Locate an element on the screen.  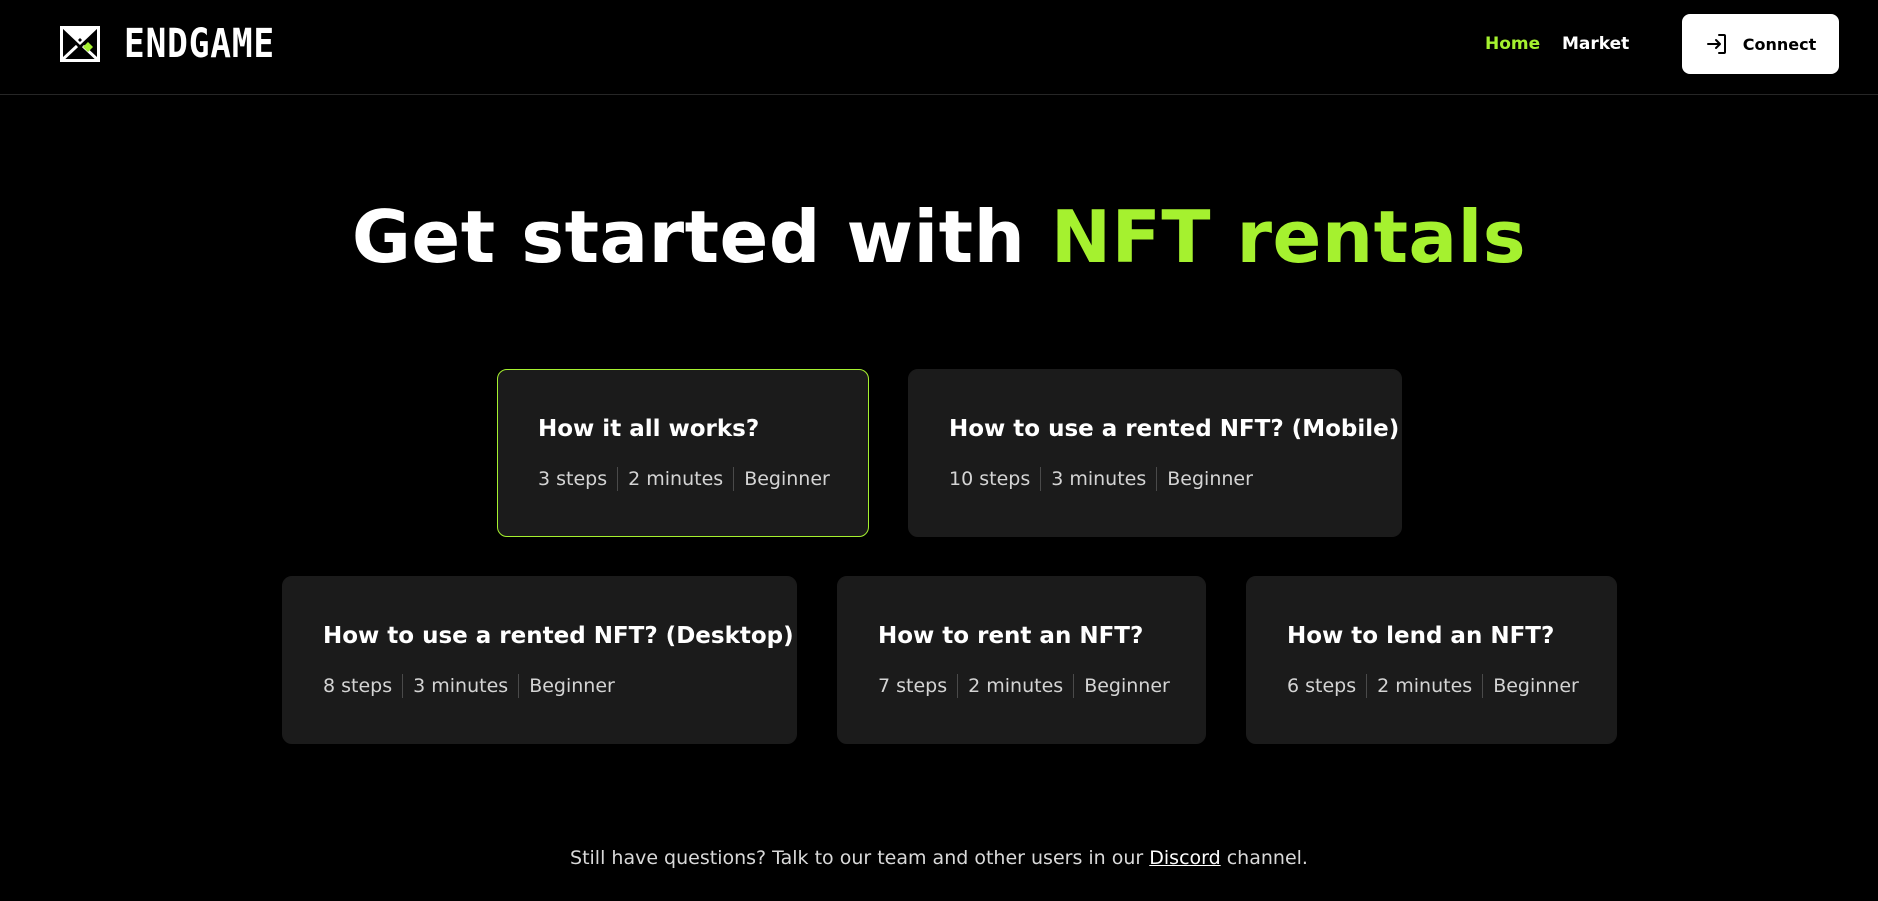
support-note-suffix: channel. is located at coordinates (1267, 858).